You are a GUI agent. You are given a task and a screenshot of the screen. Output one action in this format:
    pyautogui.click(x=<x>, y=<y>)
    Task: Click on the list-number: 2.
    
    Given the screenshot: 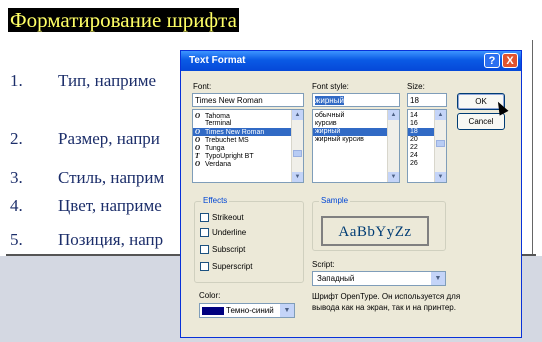 What is the action you would take?
    pyautogui.click(x=16, y=138)
    